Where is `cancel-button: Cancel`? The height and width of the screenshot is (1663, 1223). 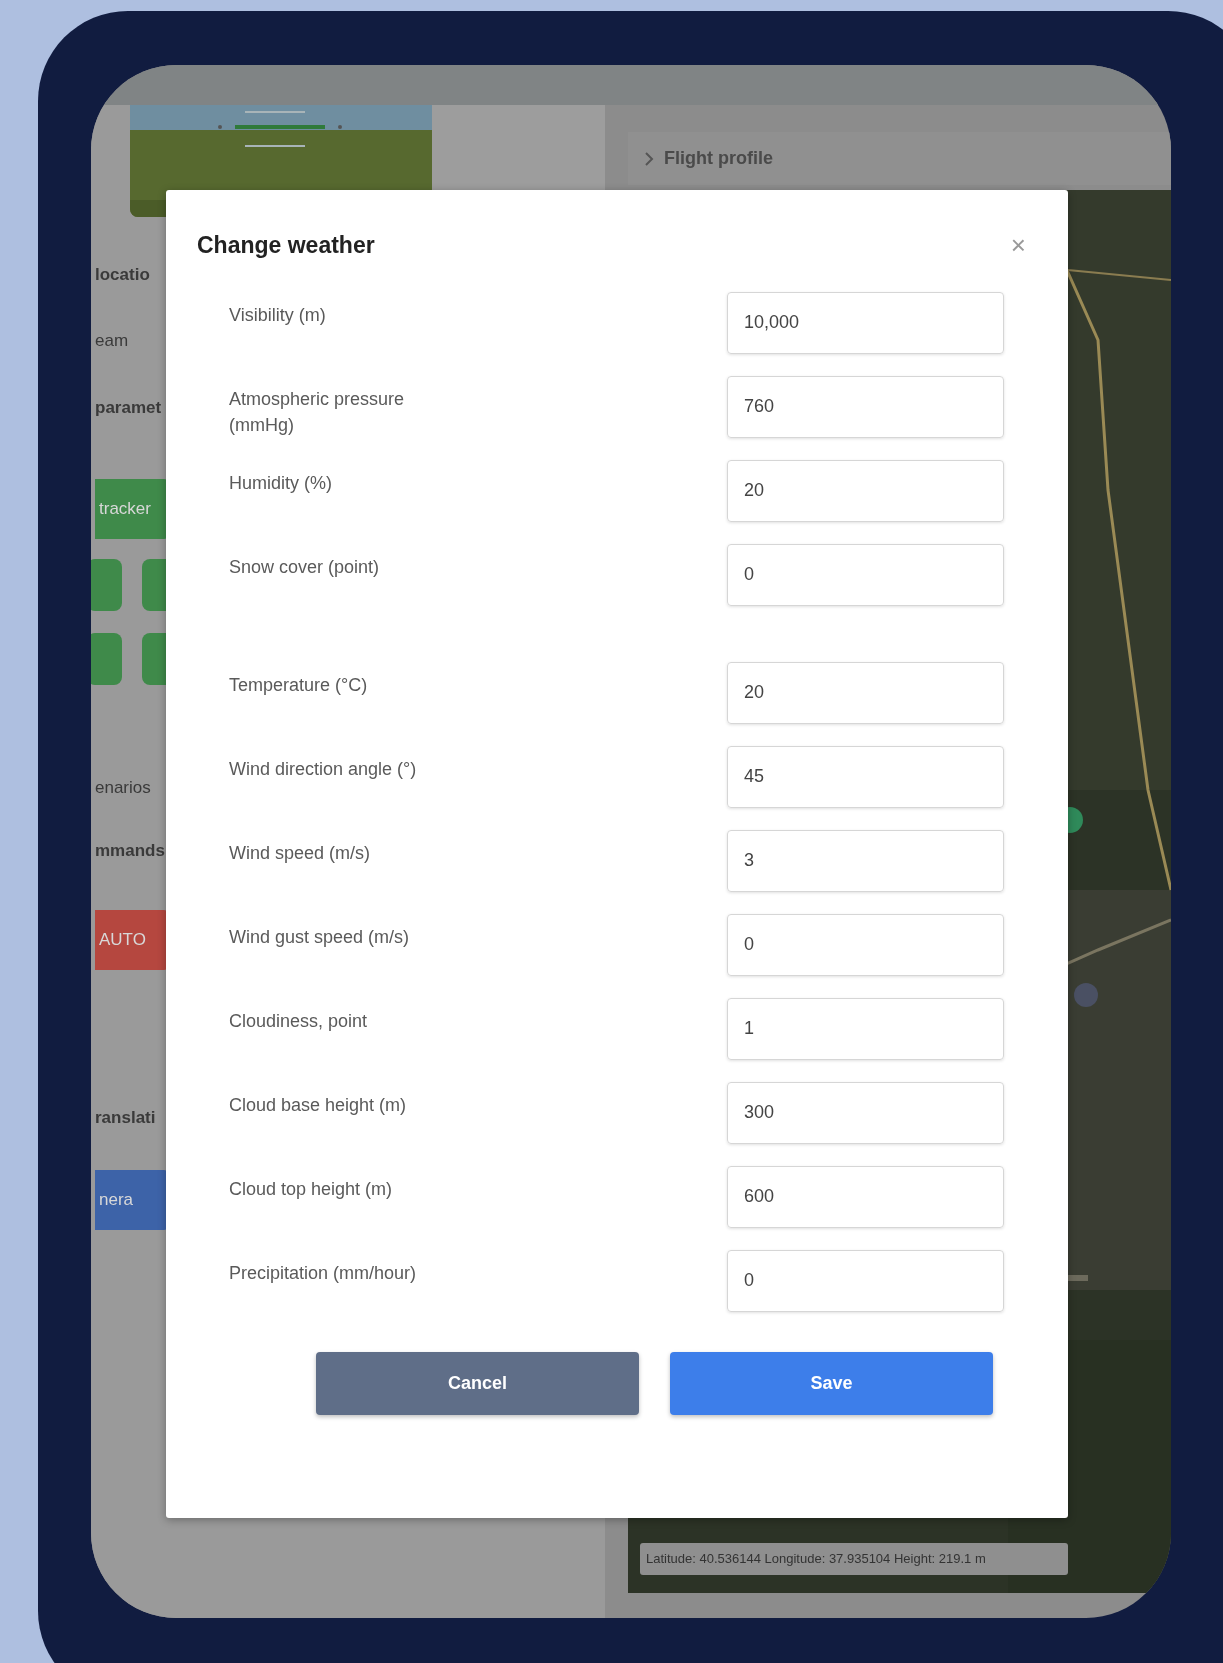 cancel-button: Cancel is located at coordinates (477, 1383).